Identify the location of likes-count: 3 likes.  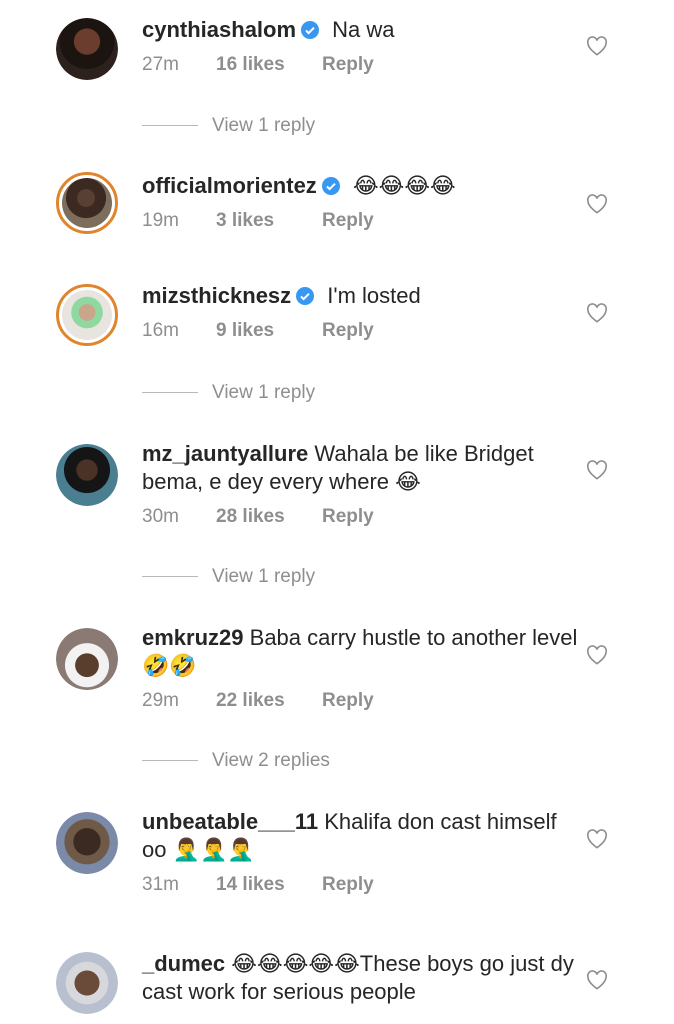
(269, 221).